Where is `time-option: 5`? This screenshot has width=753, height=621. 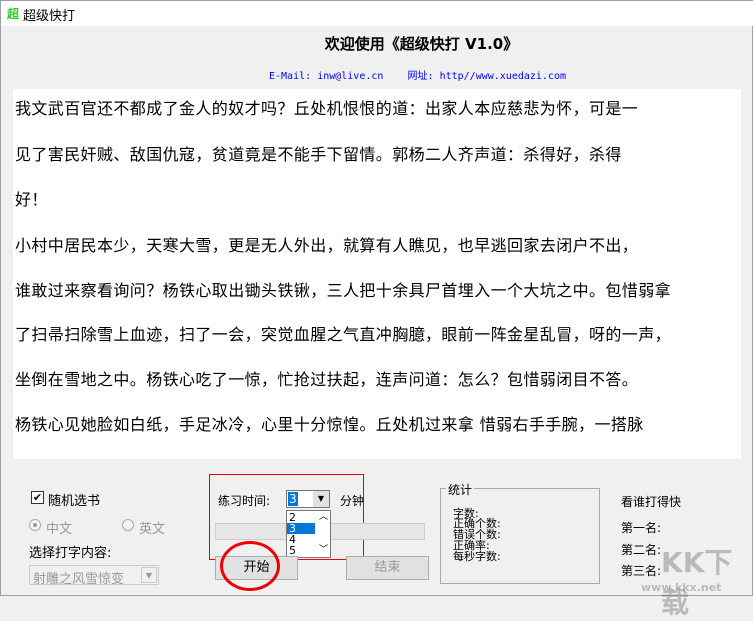
time-option: 5 is located at coordinates (301, 550).